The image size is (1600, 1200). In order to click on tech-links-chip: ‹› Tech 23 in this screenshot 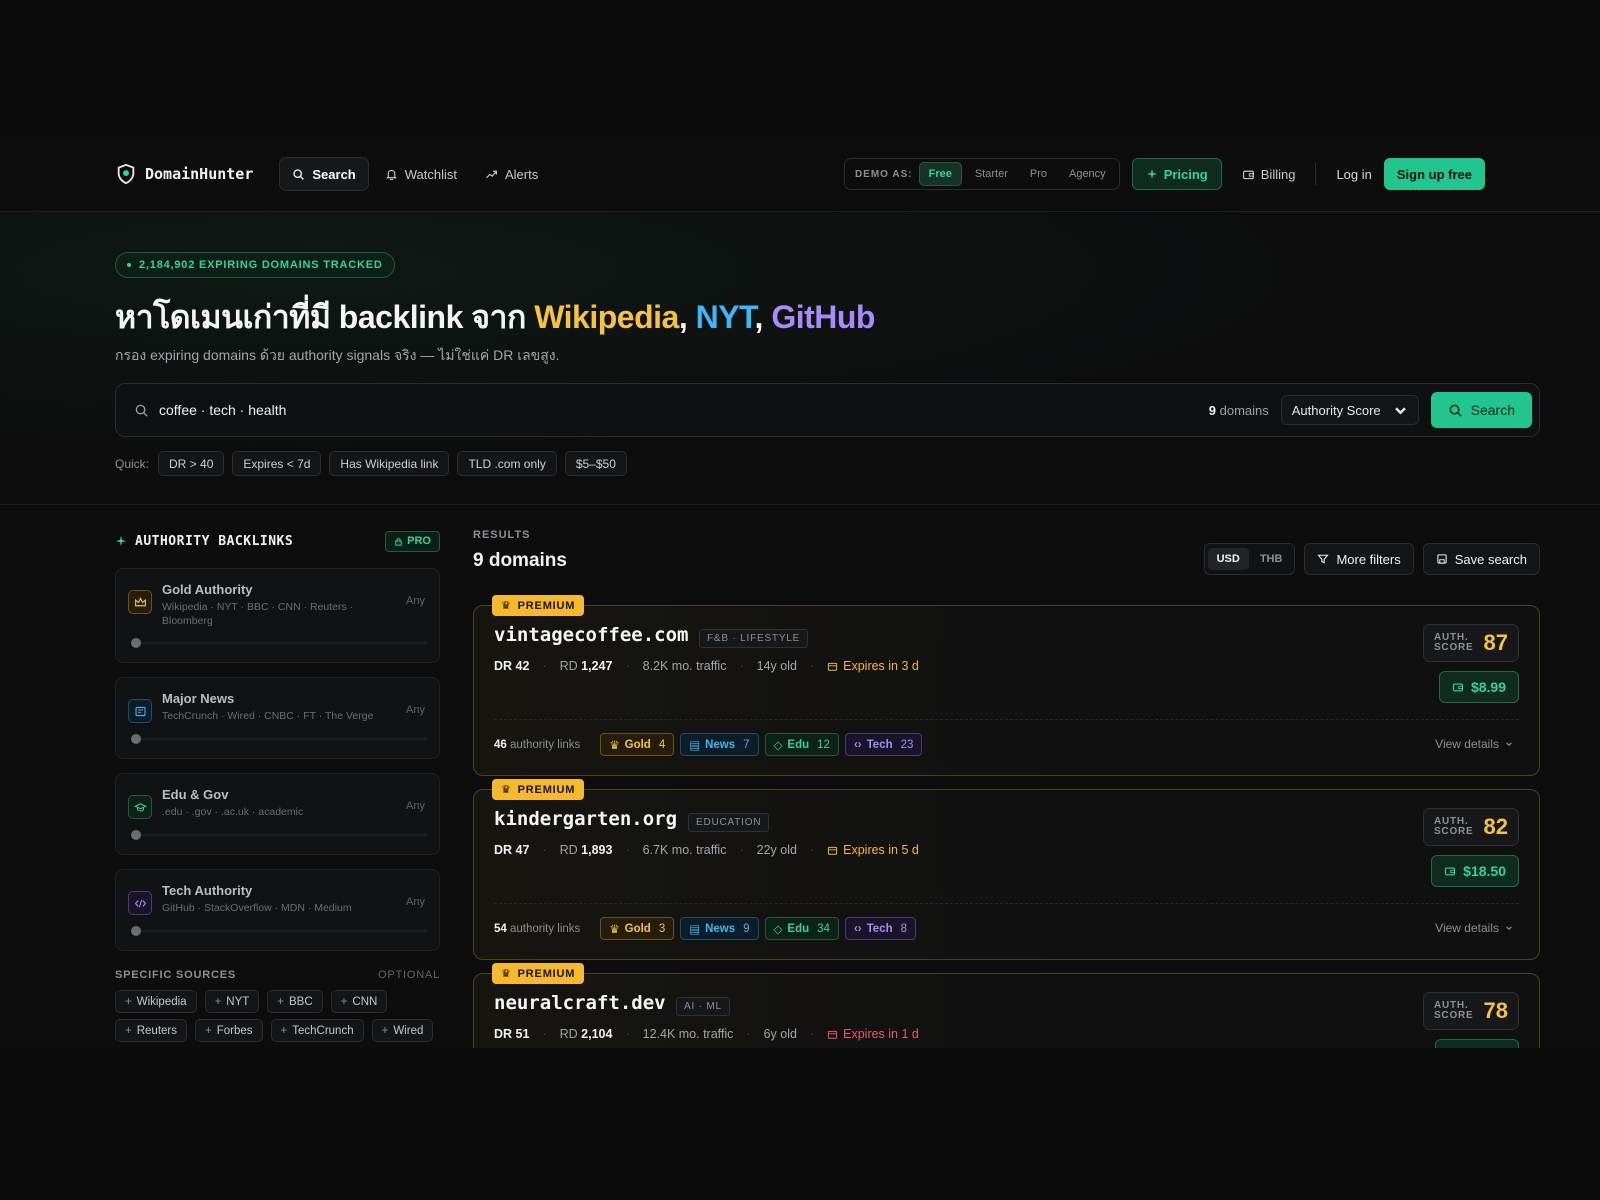, I will do `click(883, 744)`.